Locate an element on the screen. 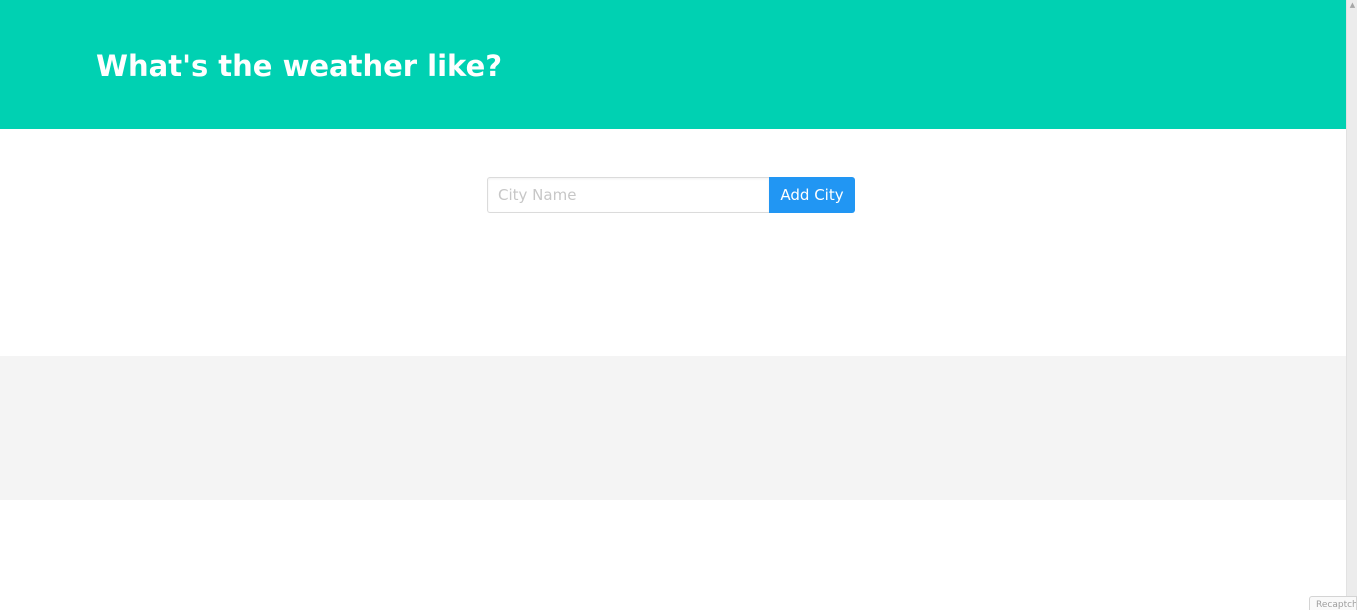 The width and height of the screenshot is (1357, 610). recaptcha-badge: Recaptcha is located at coordinates (1333, 603).